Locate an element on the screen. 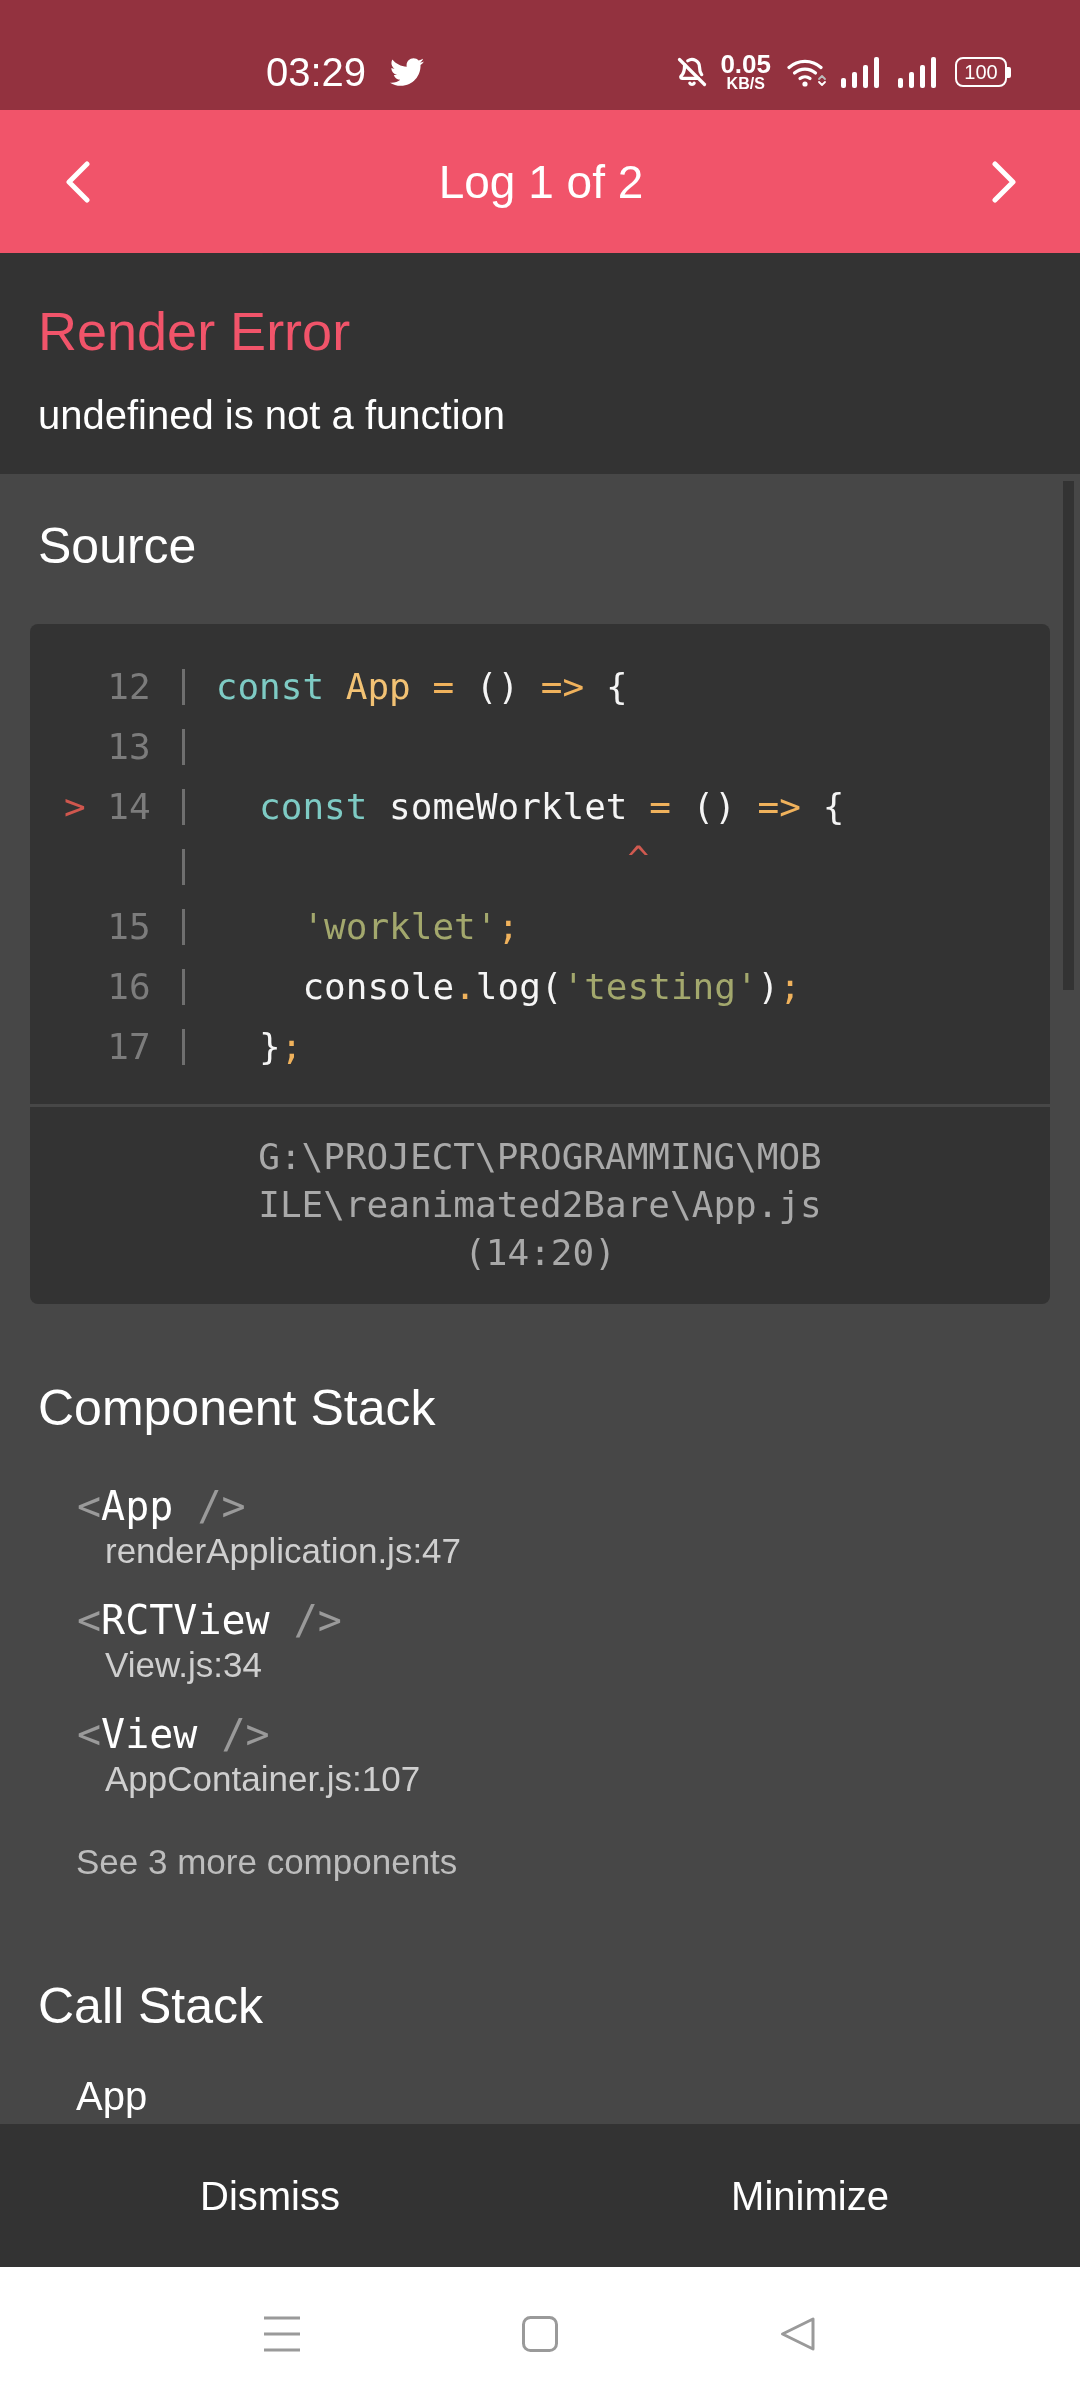 This screenshot has width=1080, height=2400. error-caret: ^ is located at coordinates (638, 859).